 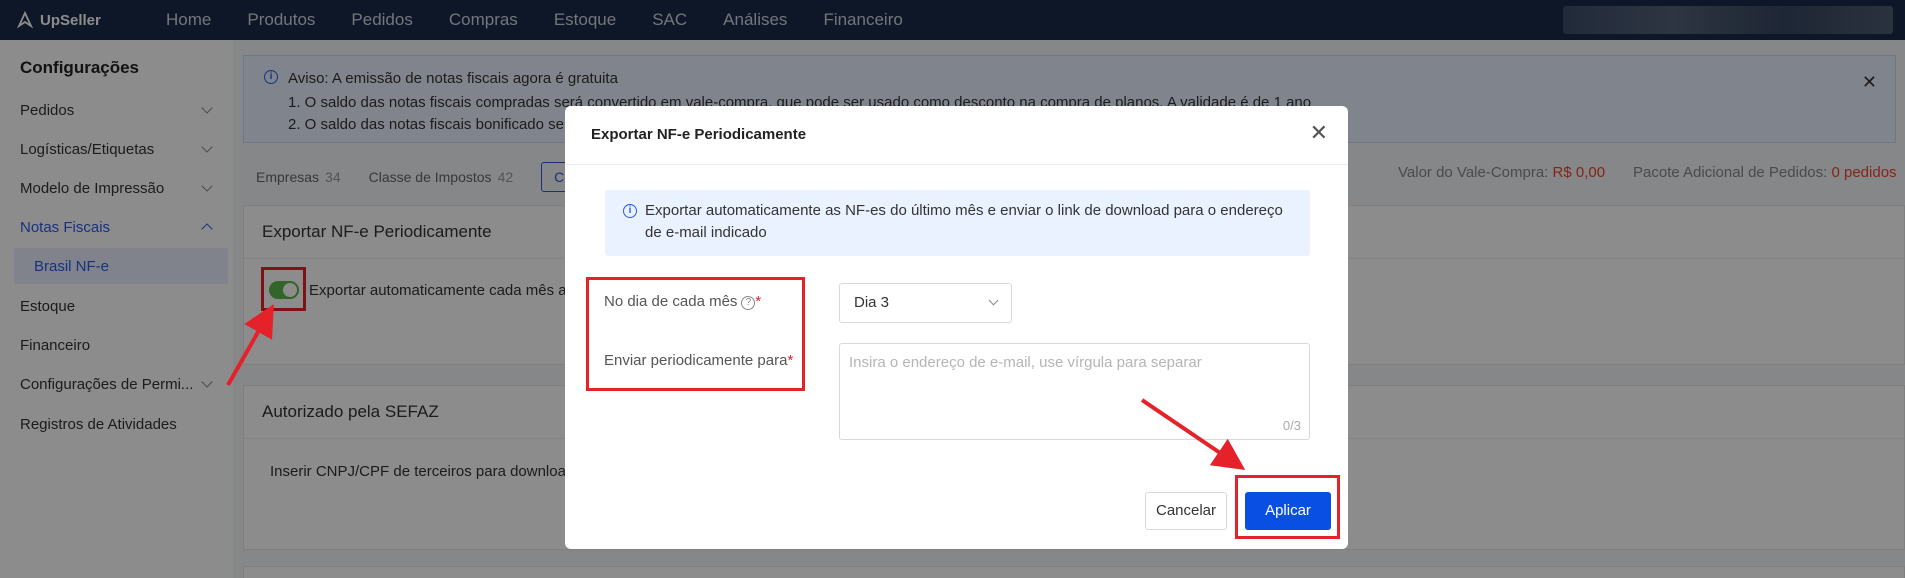 What do you see at coordinates (925, 303) in the screenshot?
I see `day-select: Dia 3` at bounding box center [925, 303].